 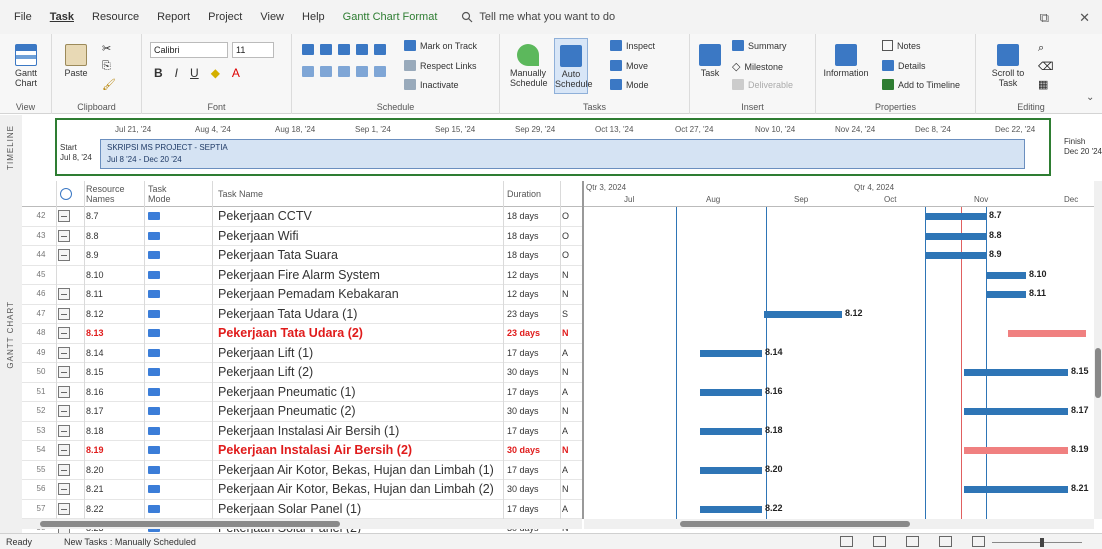 What do you see at coordinates (308, 71) in the screenshot?
I see `outdent-icon` at bounding box center [308, 71].